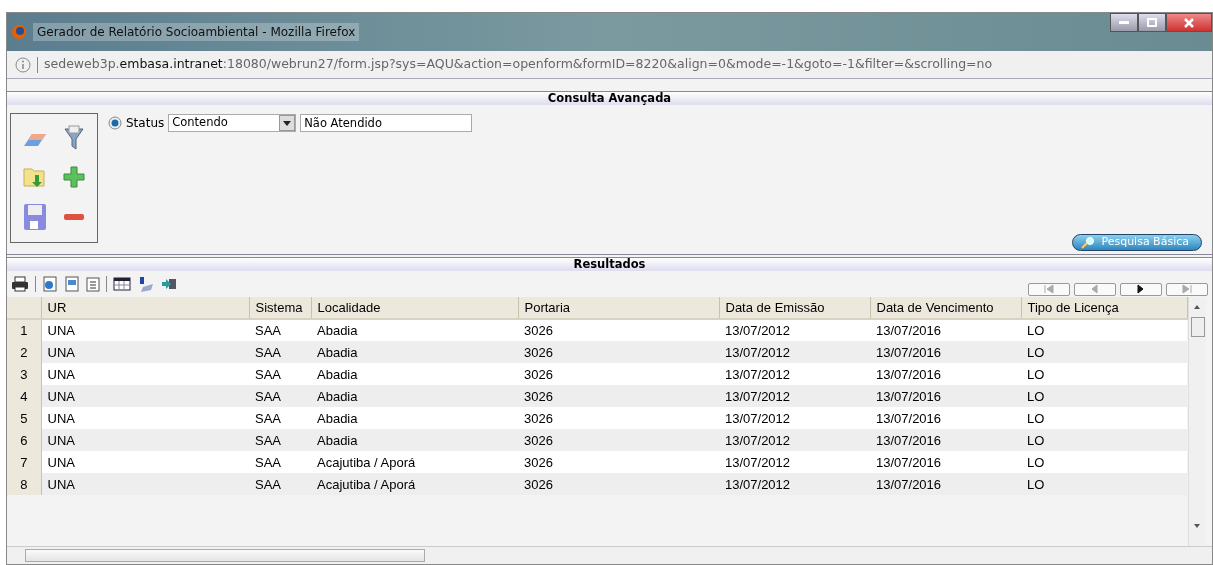  I want to click on first-page-icon, so click(1049, 289).